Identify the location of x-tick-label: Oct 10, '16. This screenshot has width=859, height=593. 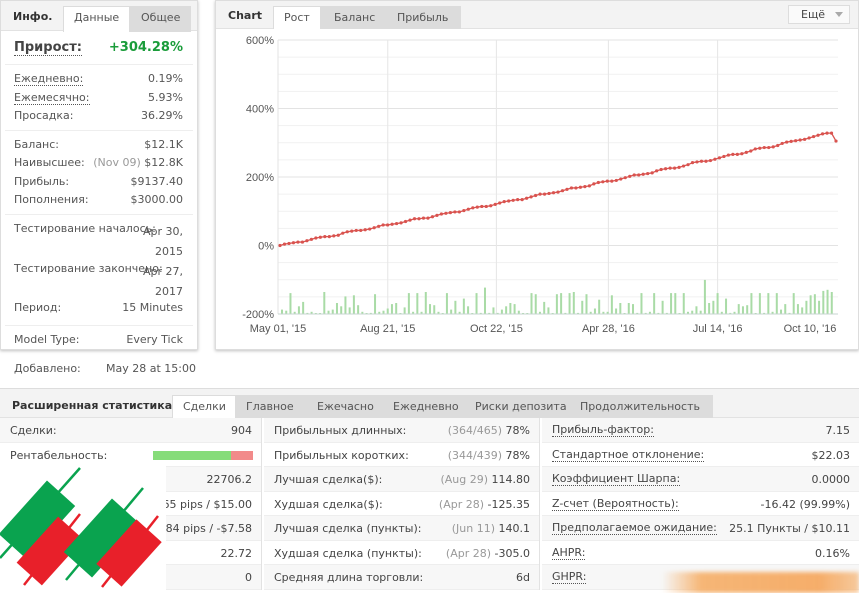
(810, 329).